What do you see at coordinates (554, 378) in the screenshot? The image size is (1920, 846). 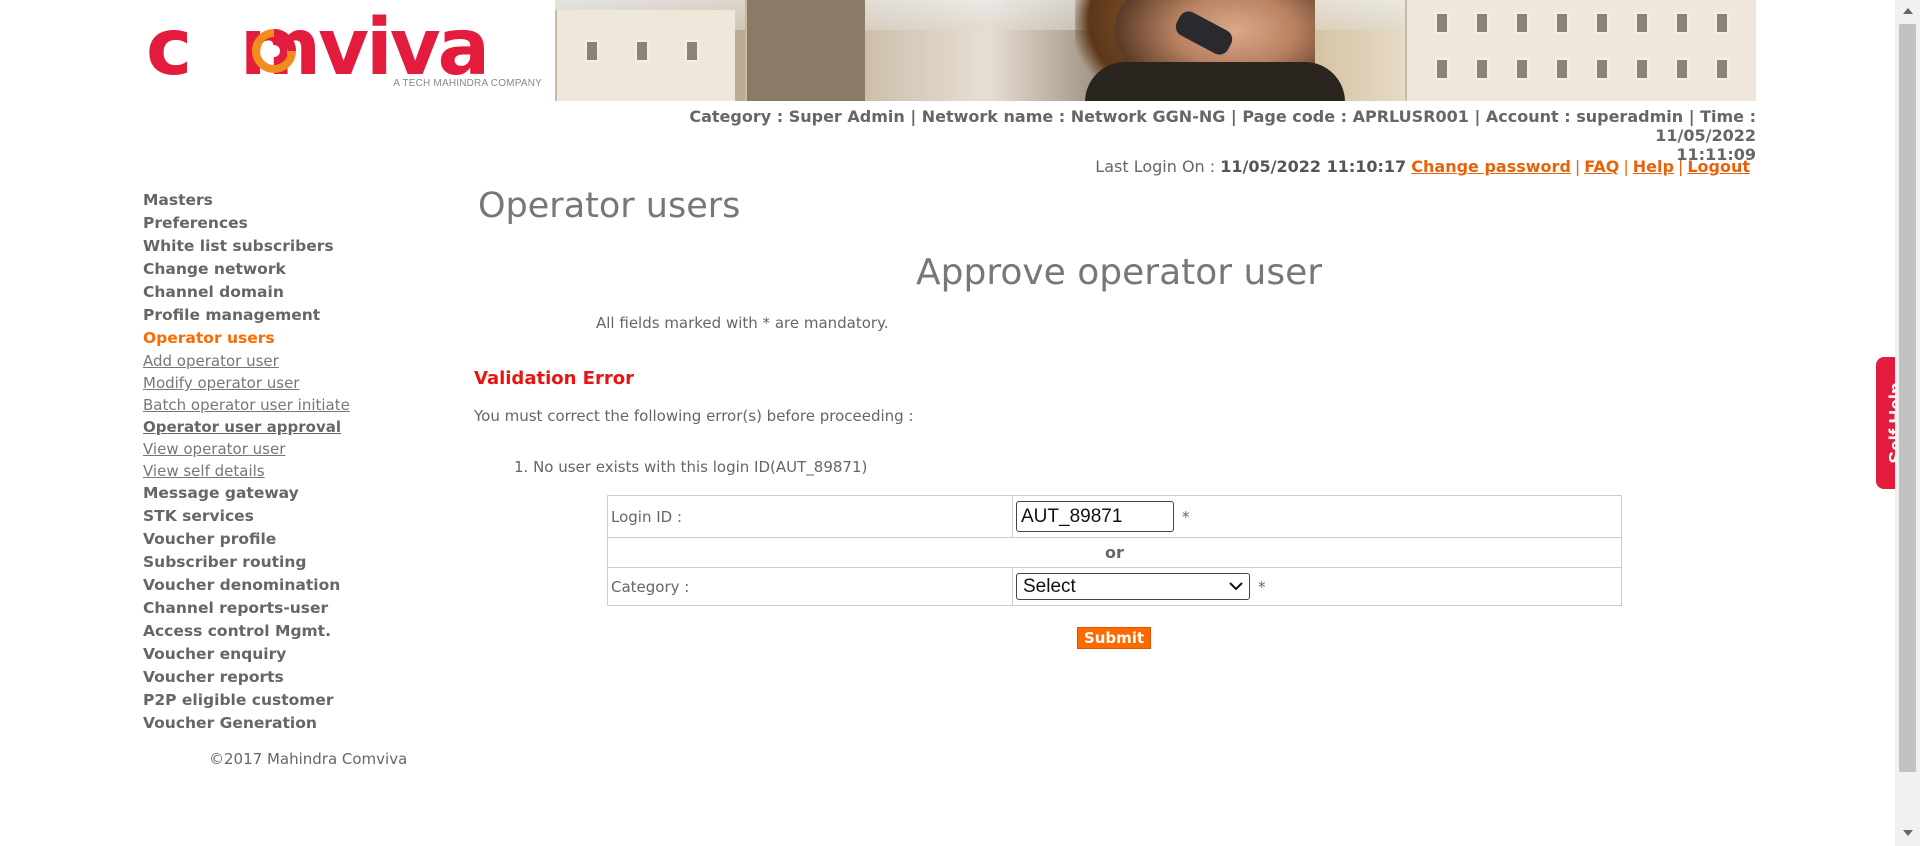 I see `validation-error-title: Validation Error` at bounding box center [554, 378].